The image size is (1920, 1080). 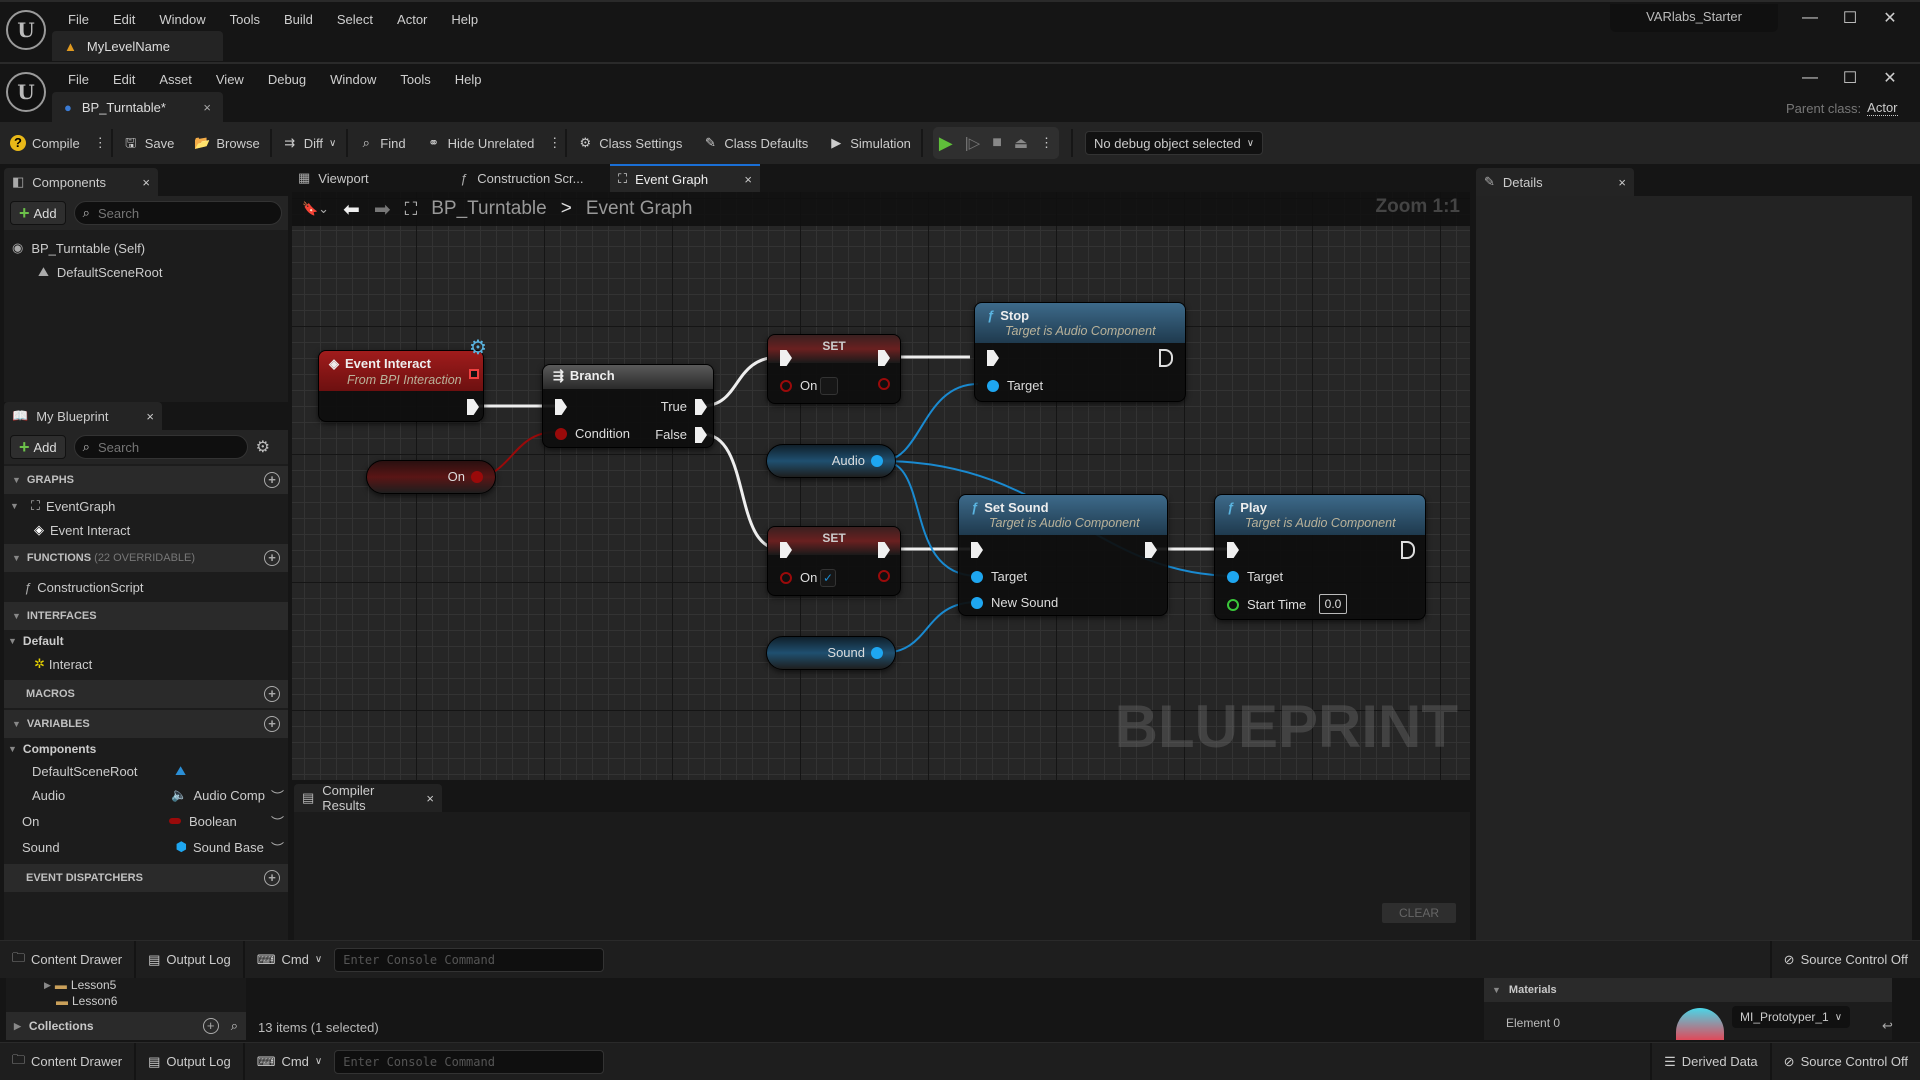 I want to click on search-icon: ⌕, so click(x=234, y=1026).